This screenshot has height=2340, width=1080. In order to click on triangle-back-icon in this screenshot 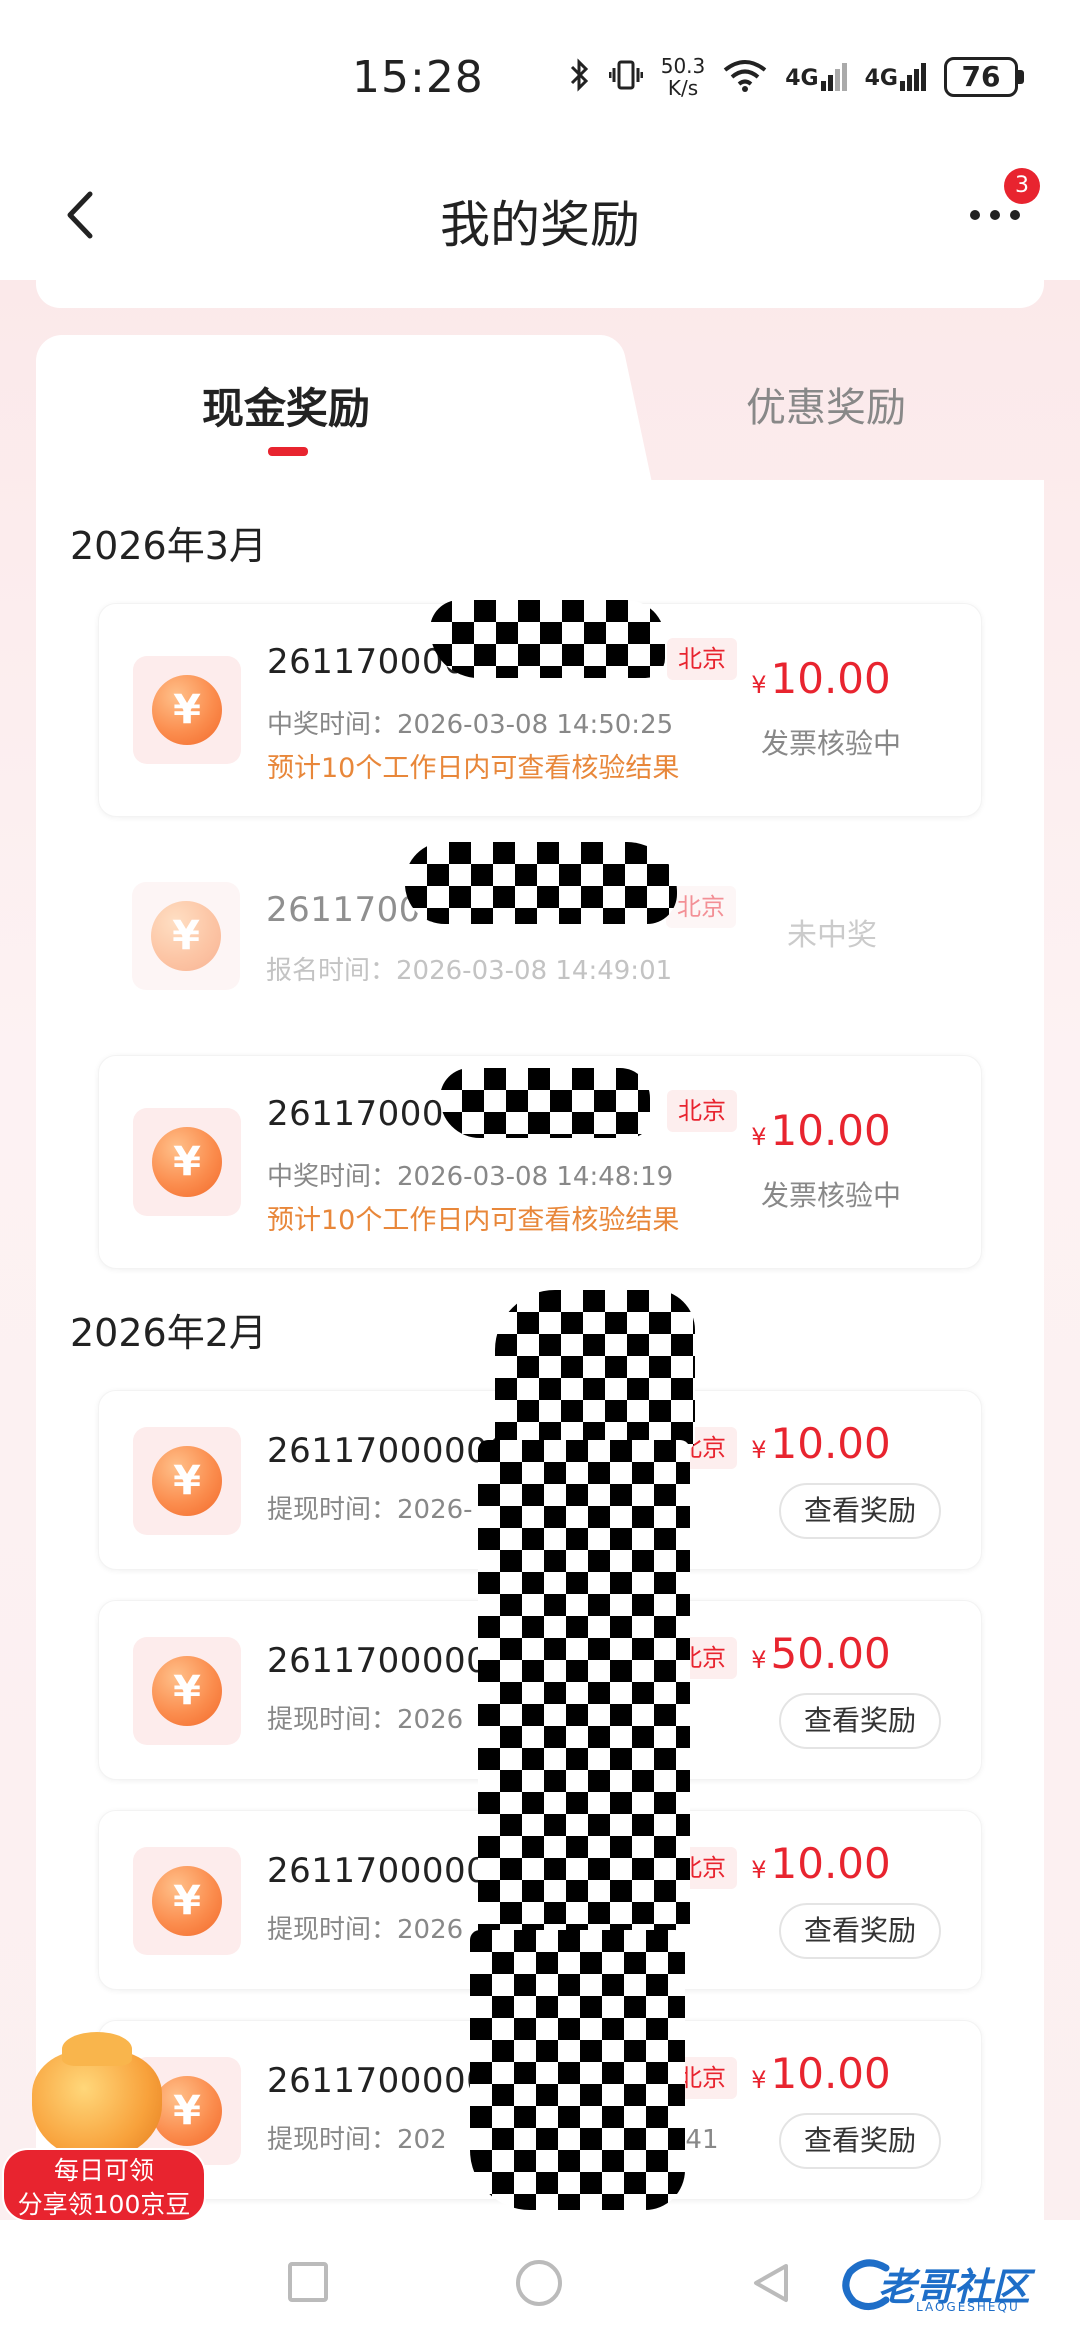, I will do `click(771, 2283)`.